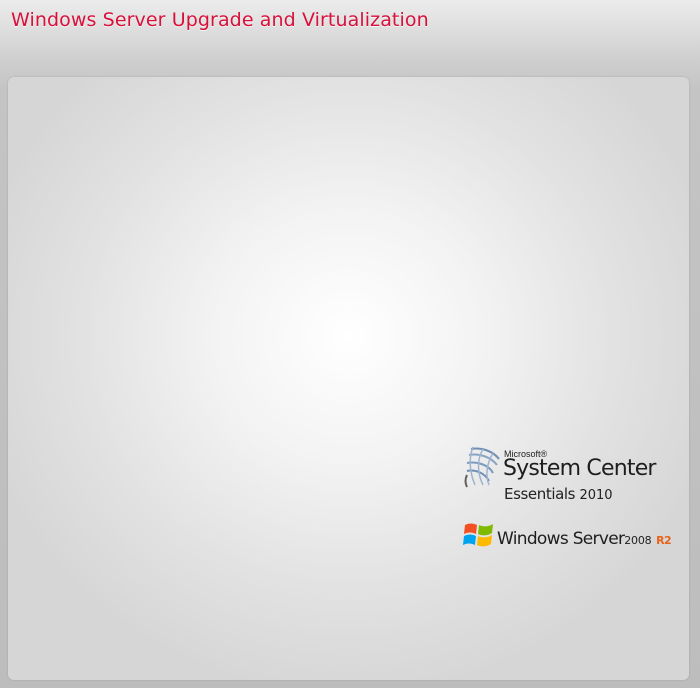 The height and width of the screenshot is (688, 700). What do you see at coordinates (638, 540) in the screenshot?
I see `windows-server-year: 2008` at bounding box center [638, 540].